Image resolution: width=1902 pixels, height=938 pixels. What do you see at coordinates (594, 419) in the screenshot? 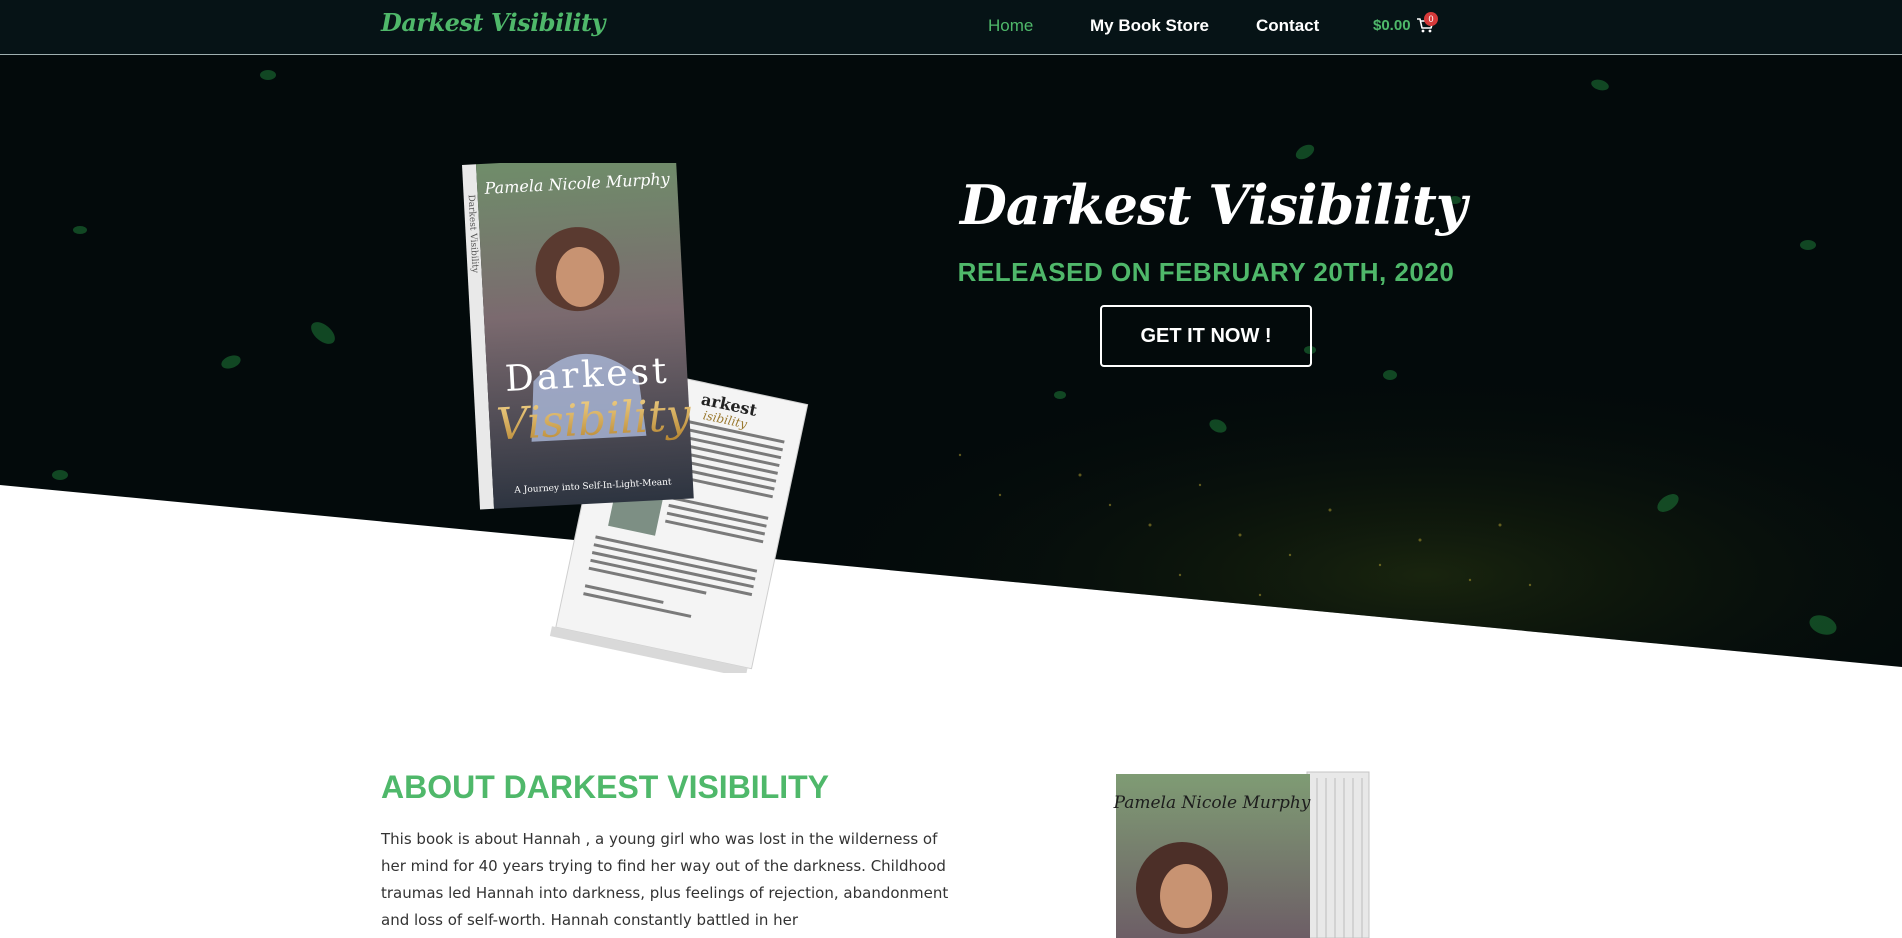
I see `svg-text: Visibility` at bounding box center [594, 419].